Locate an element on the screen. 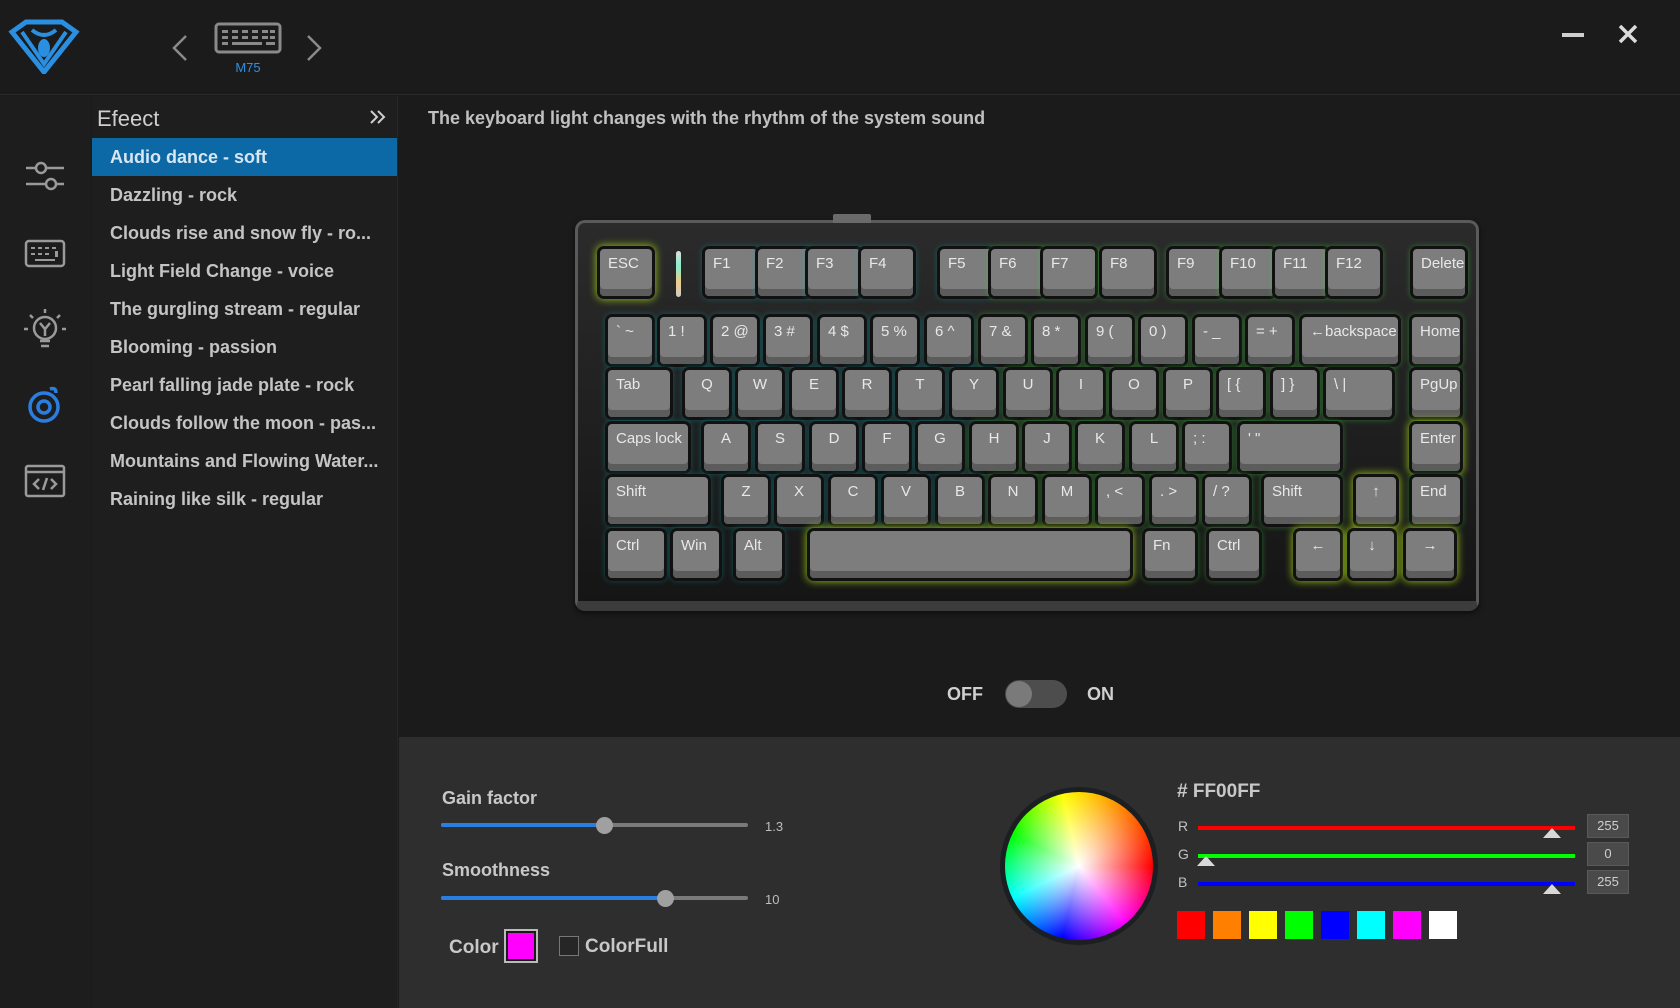 This screenshot has height=1008, width=1680. key: End is located at coordinates (1436, 500).